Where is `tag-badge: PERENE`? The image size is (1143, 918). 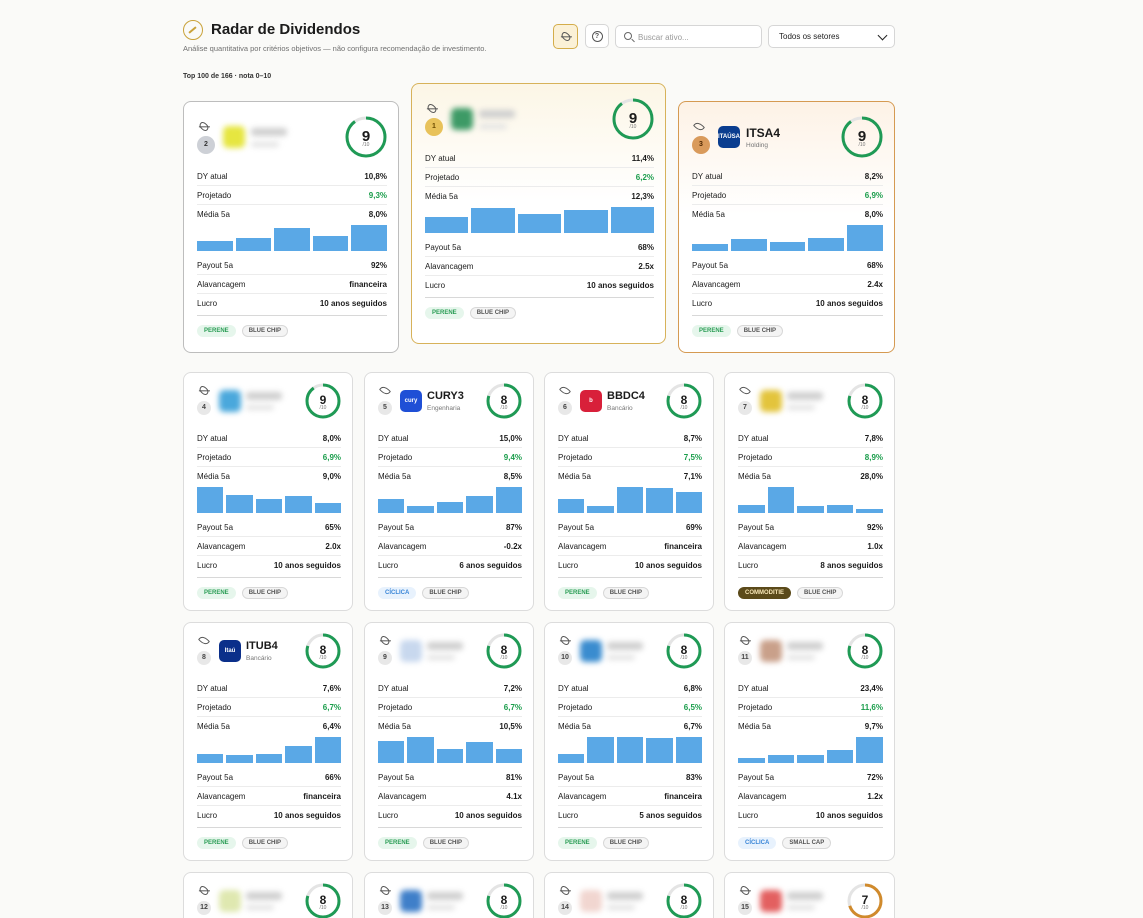
tag-badge: PERENE is located at coordinates (216, 593).